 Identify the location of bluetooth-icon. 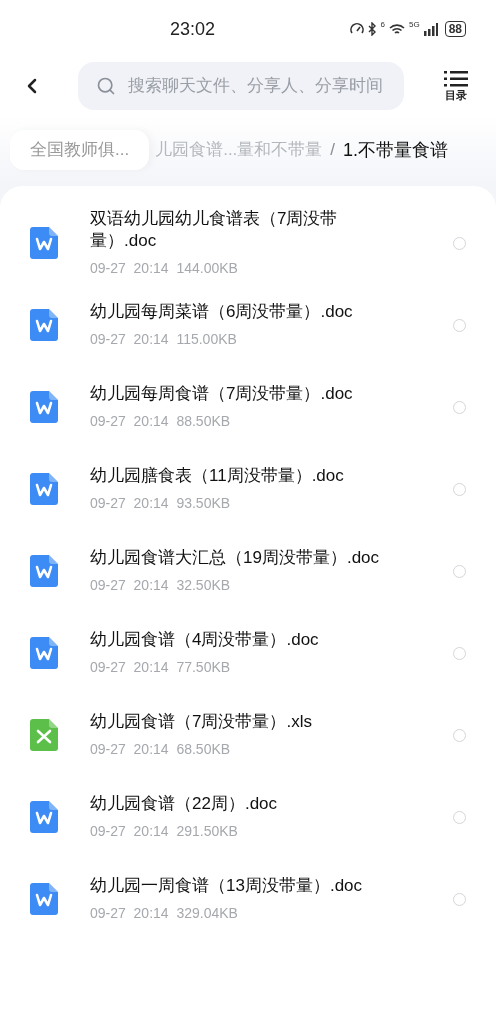
(372, 29).